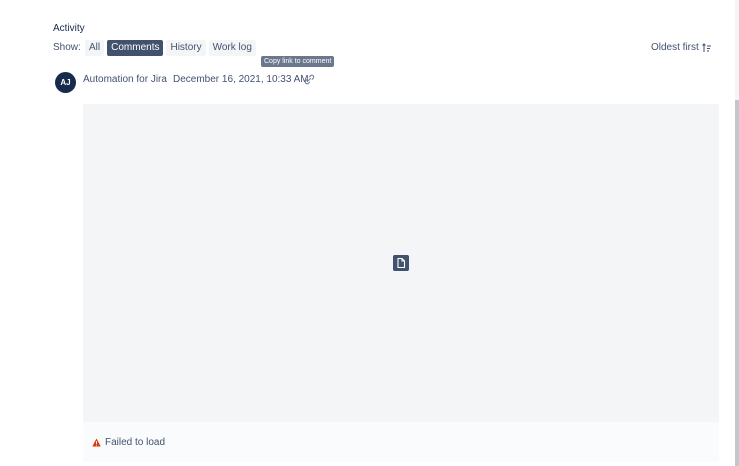  Describe the element at coordinates (737, 283) in the screenshot. I see `scrollbar-thumb` at that location.